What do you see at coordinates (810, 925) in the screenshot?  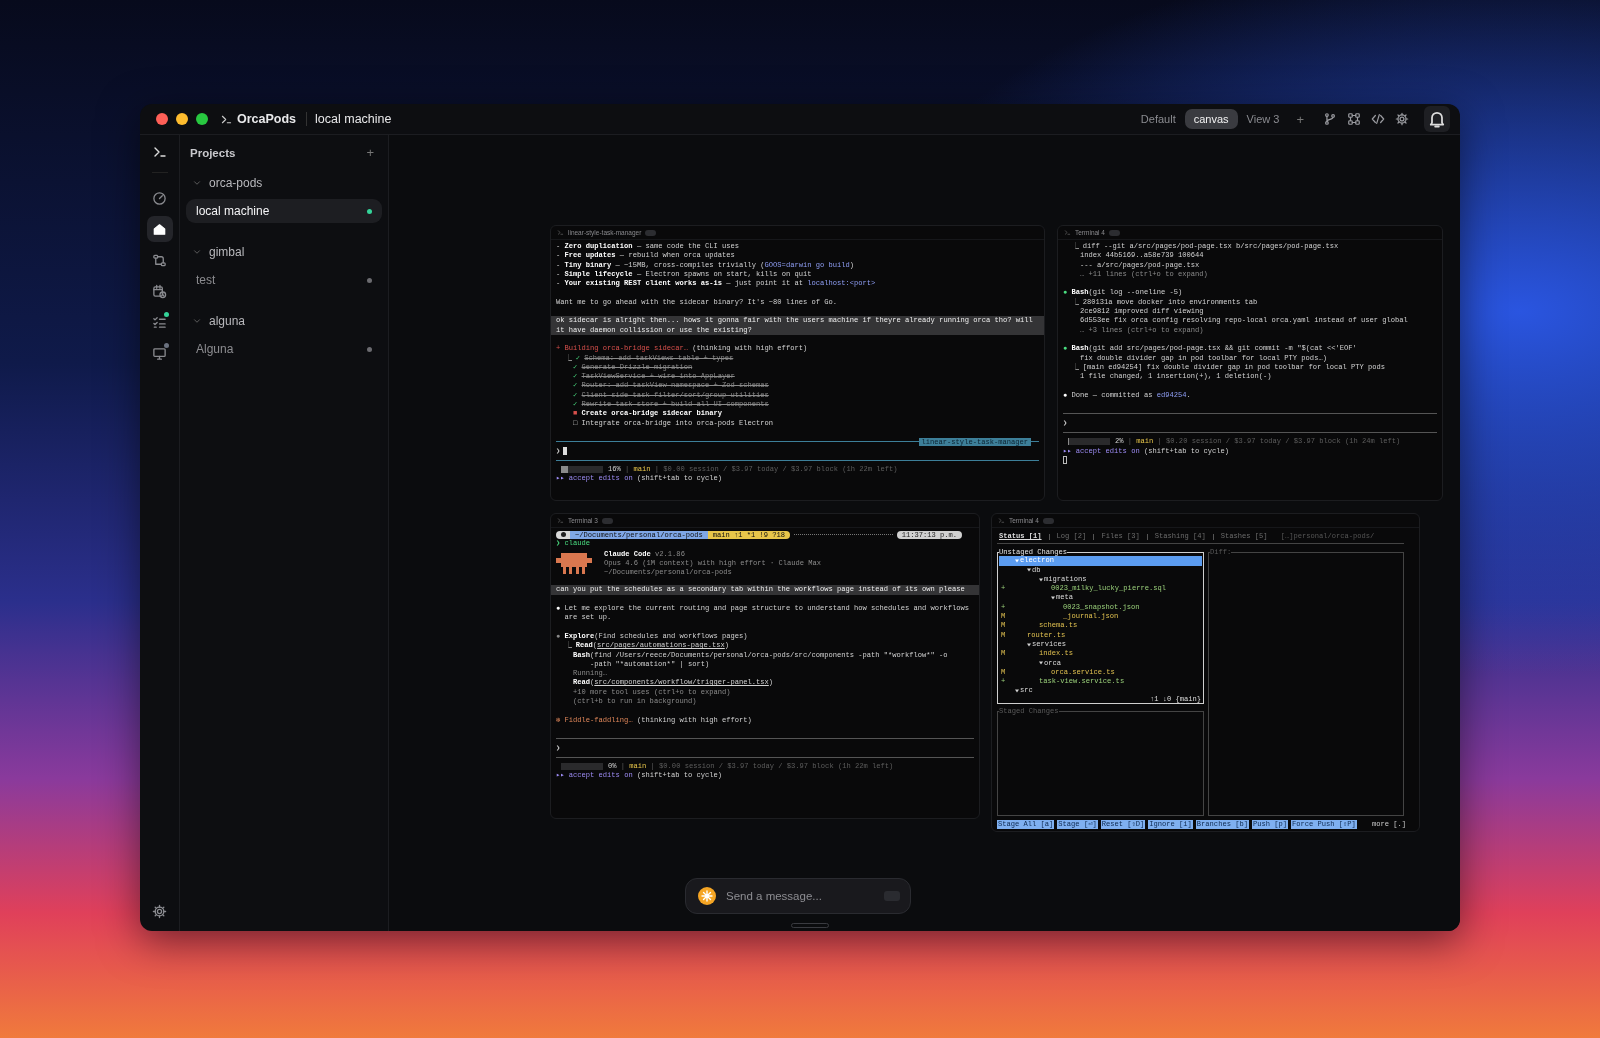 I see `resize-handle` at bounding box center [810, 925].